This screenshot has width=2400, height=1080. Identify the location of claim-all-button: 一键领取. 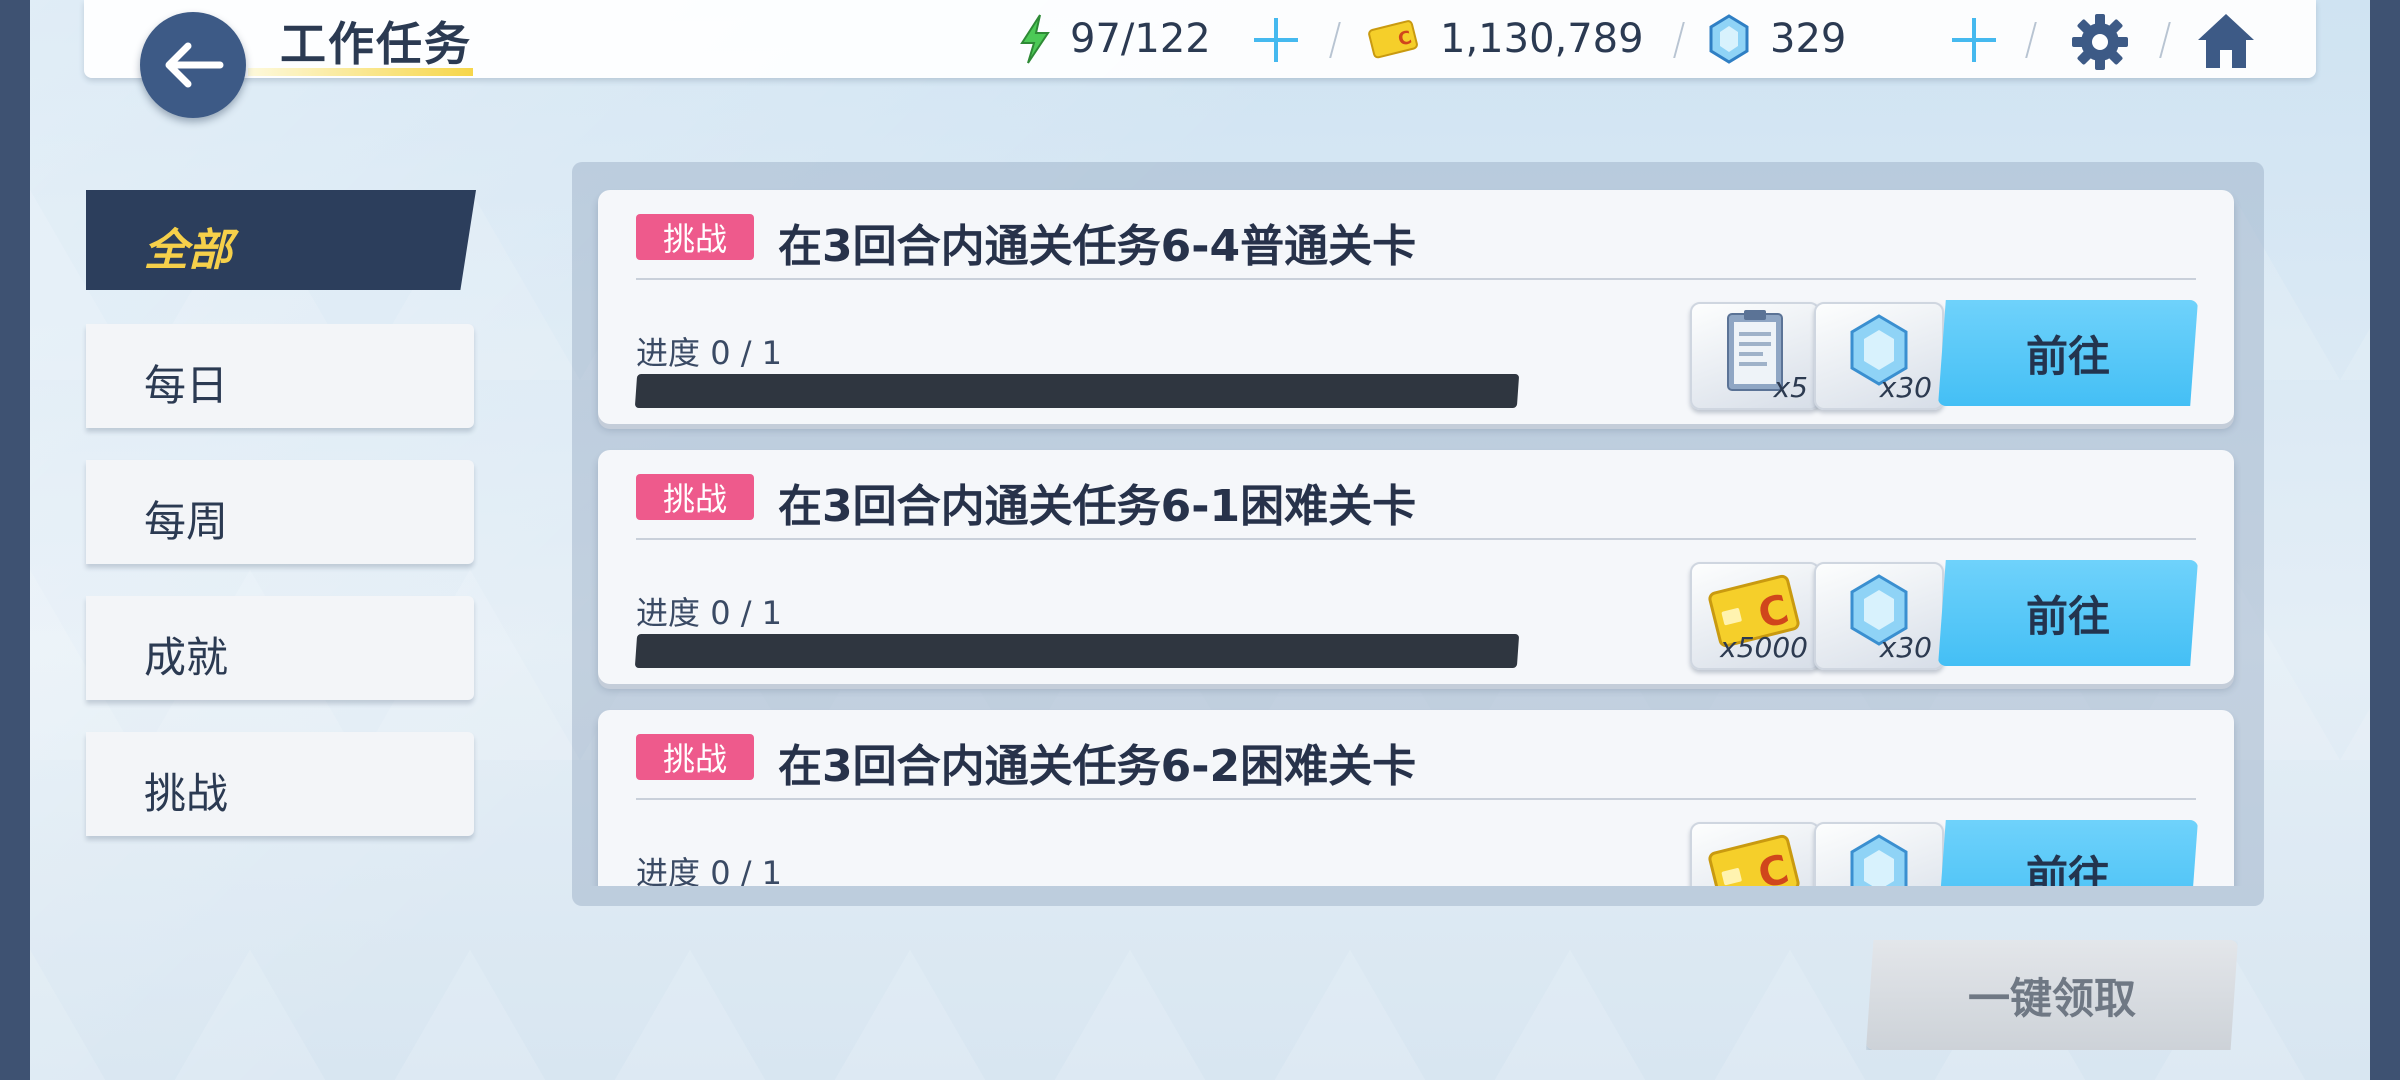
(2052, 995).